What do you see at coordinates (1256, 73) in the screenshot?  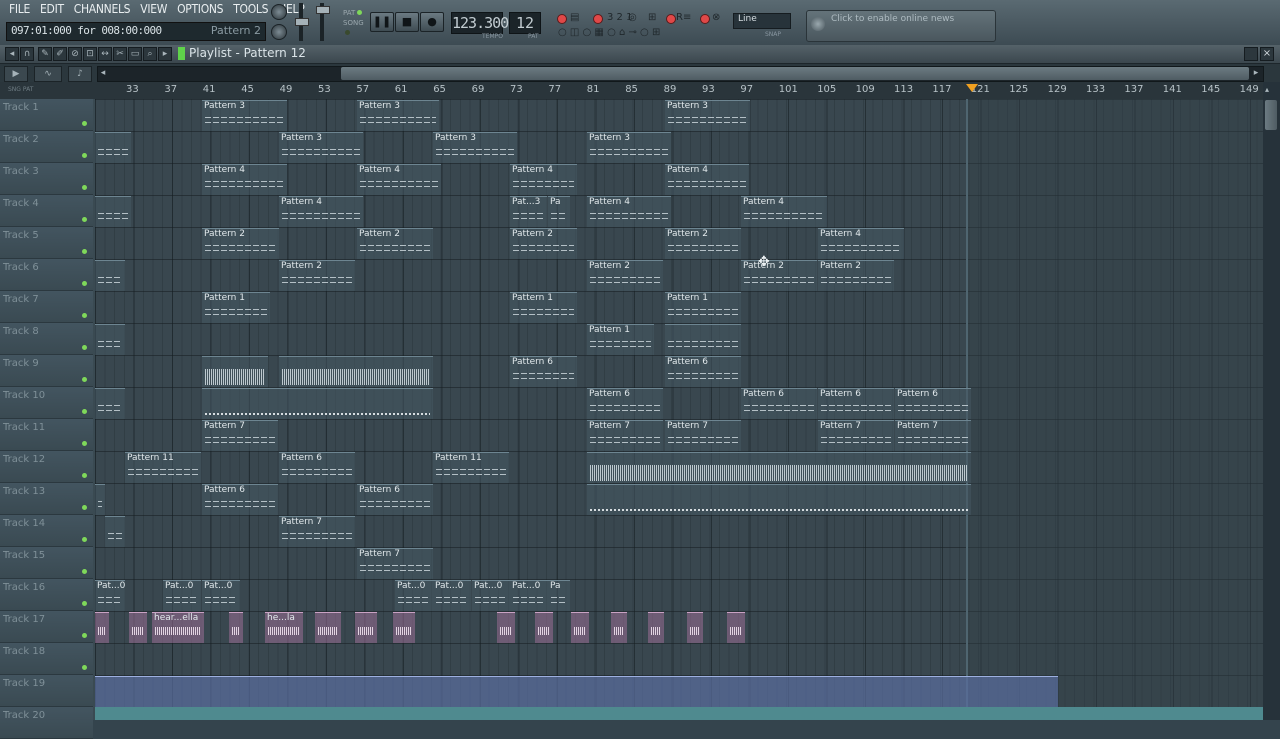 I see `scroll-right-arrow-icon: ▸` at bounding box center [1256, 73].